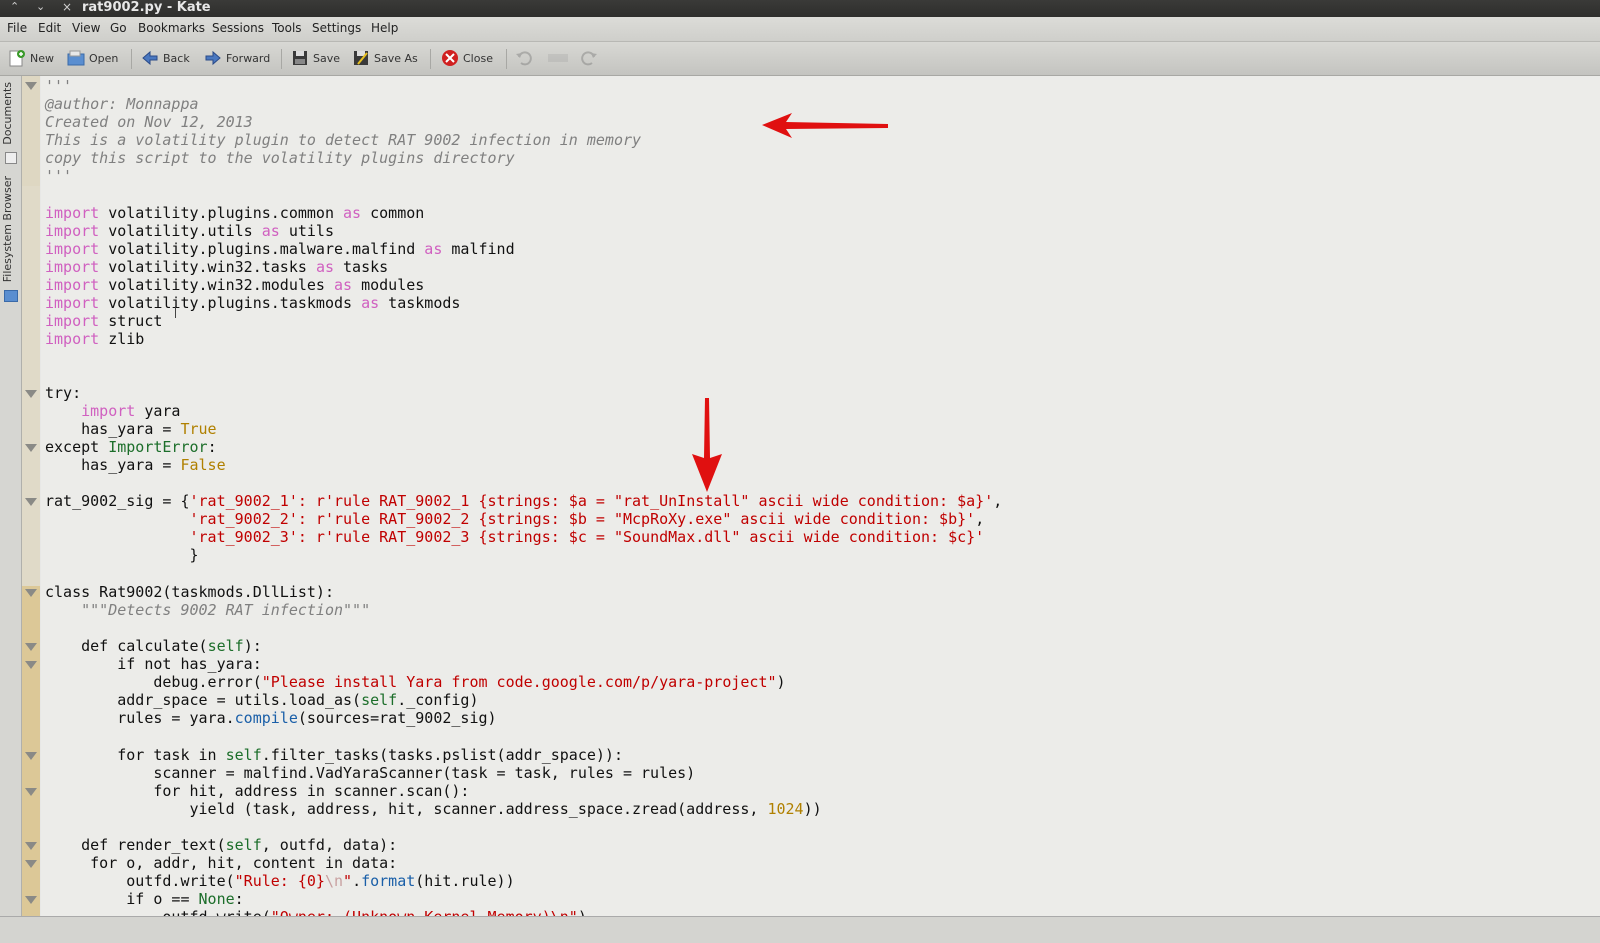 This screenshot has width=1600, height=943. Describe the element at coordinates (189, 231) in the screenshot. I see `code-line: import volatility.utils as utils` at that location.